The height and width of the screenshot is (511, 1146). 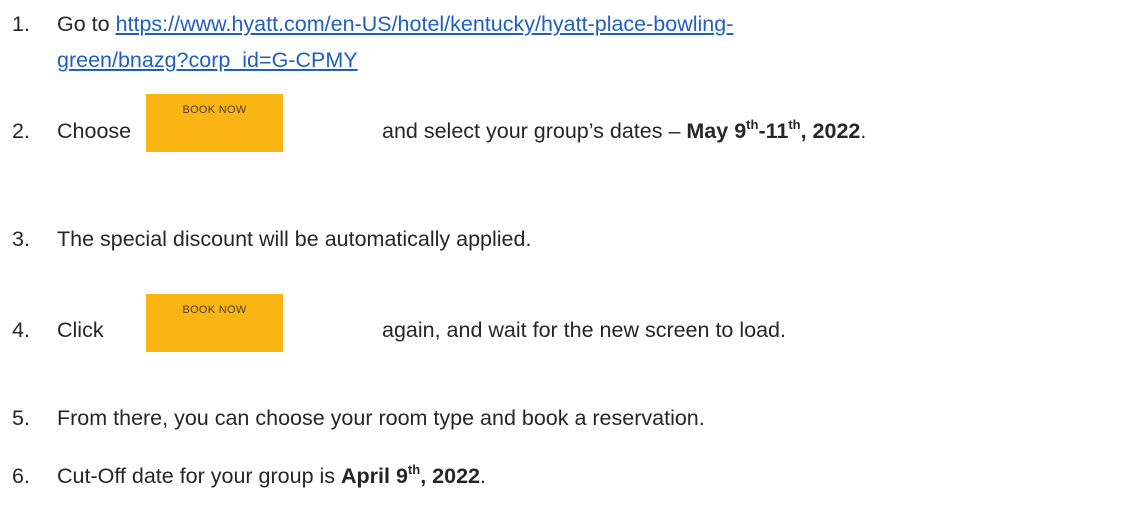 I want to click on dates-end: ., so click(x=863, y=131).